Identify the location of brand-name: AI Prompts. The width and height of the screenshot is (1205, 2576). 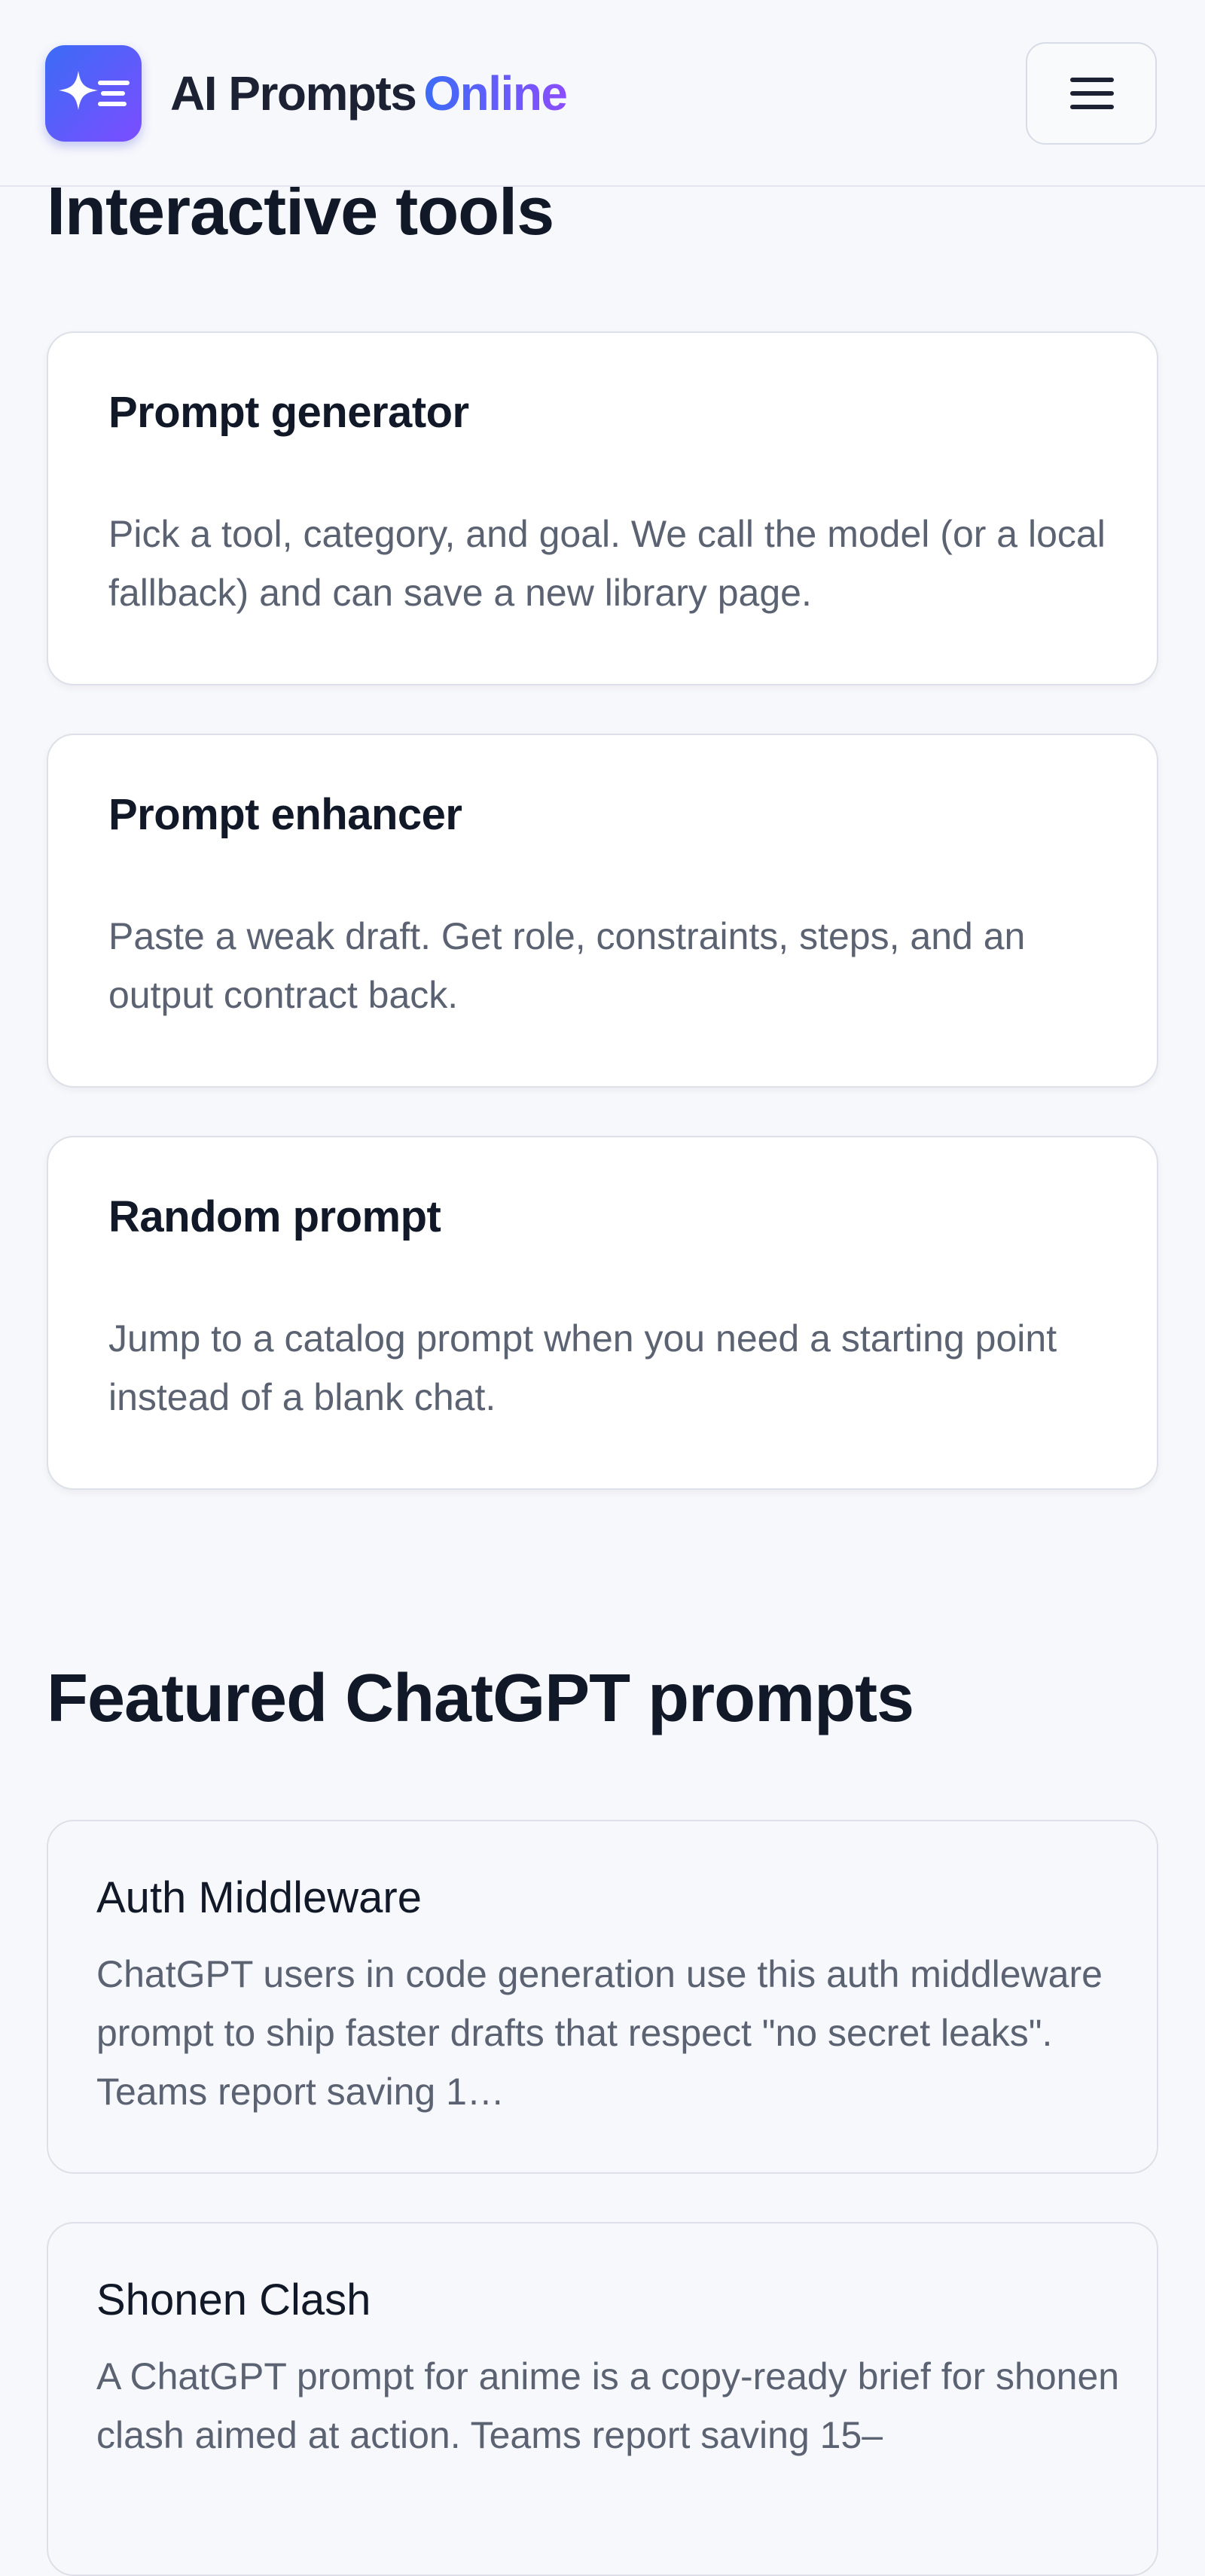
(293, 94).